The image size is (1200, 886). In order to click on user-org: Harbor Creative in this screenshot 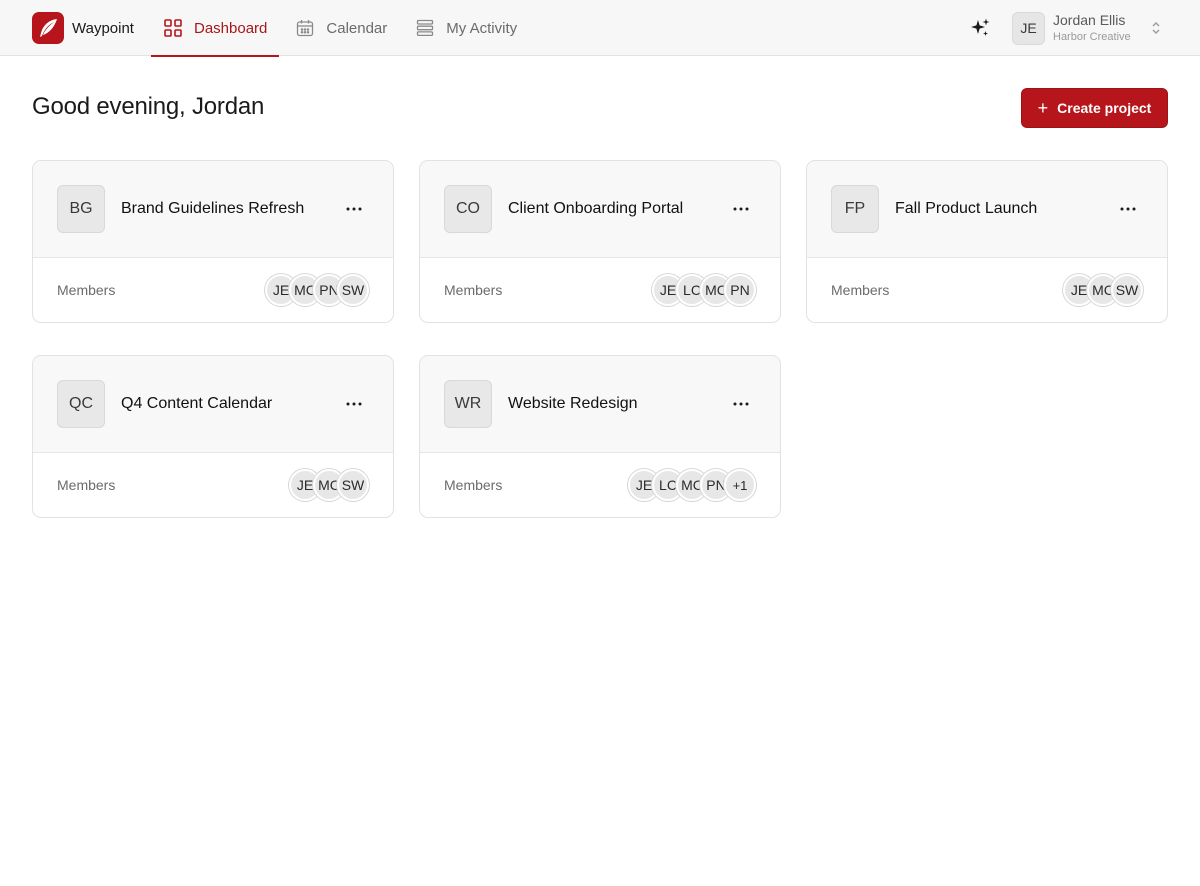, I will do `click(1092, 37)`.